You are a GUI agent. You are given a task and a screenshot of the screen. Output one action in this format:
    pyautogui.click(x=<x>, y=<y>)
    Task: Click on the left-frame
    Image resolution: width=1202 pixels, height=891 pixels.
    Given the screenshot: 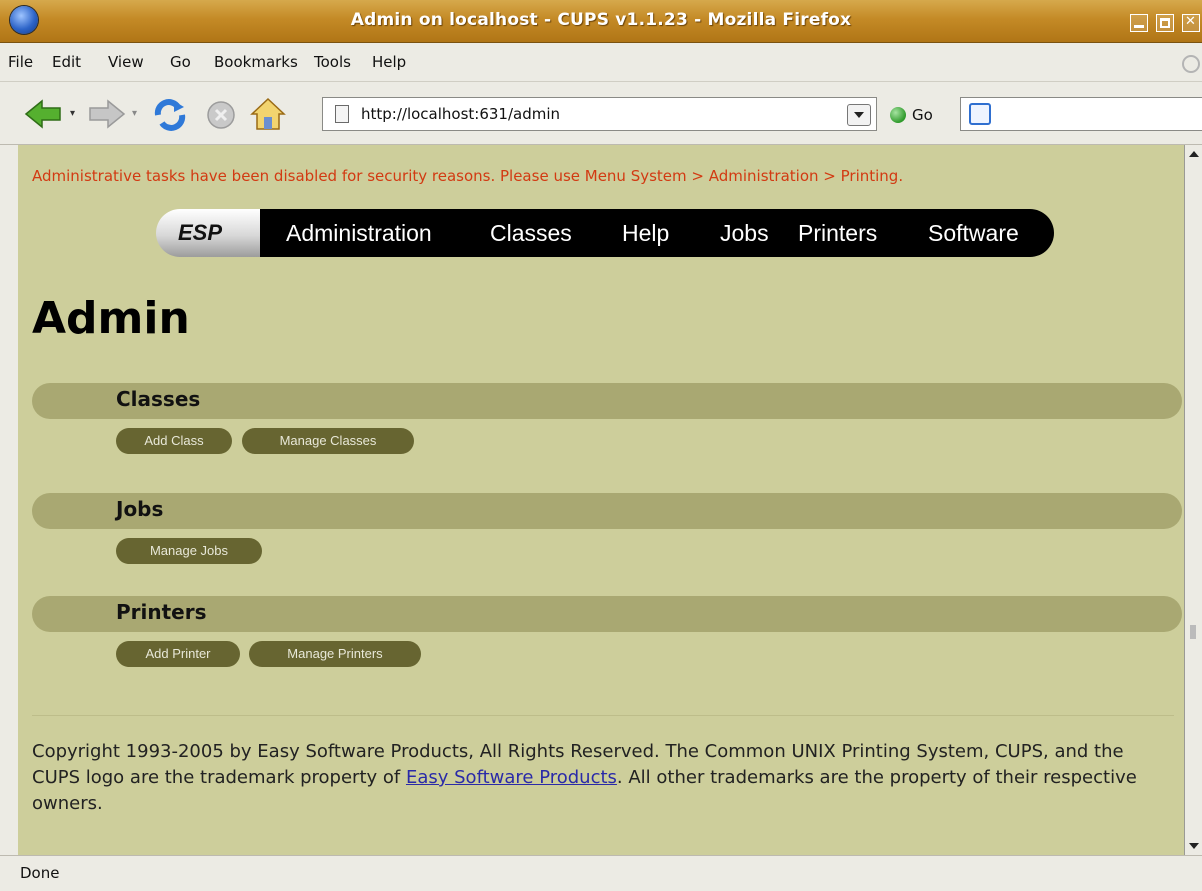 What is the action you would take?
    pyautogui.click(x=9, y=500)
    